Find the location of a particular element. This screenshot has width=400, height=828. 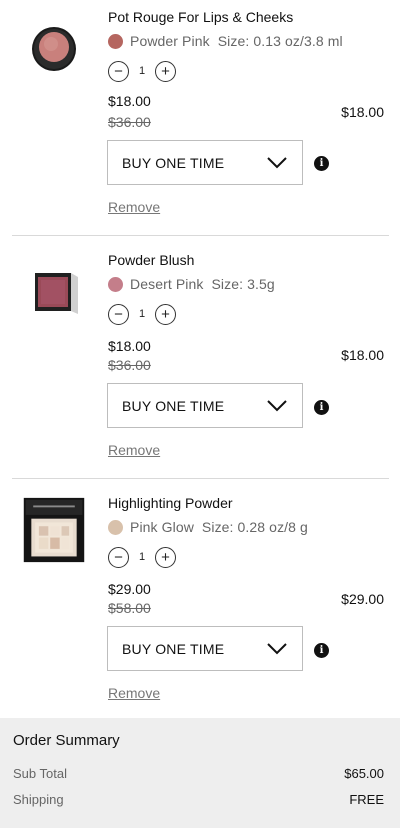

size-value: 0.28 oz/8 g is located at coordinates (272, 527).